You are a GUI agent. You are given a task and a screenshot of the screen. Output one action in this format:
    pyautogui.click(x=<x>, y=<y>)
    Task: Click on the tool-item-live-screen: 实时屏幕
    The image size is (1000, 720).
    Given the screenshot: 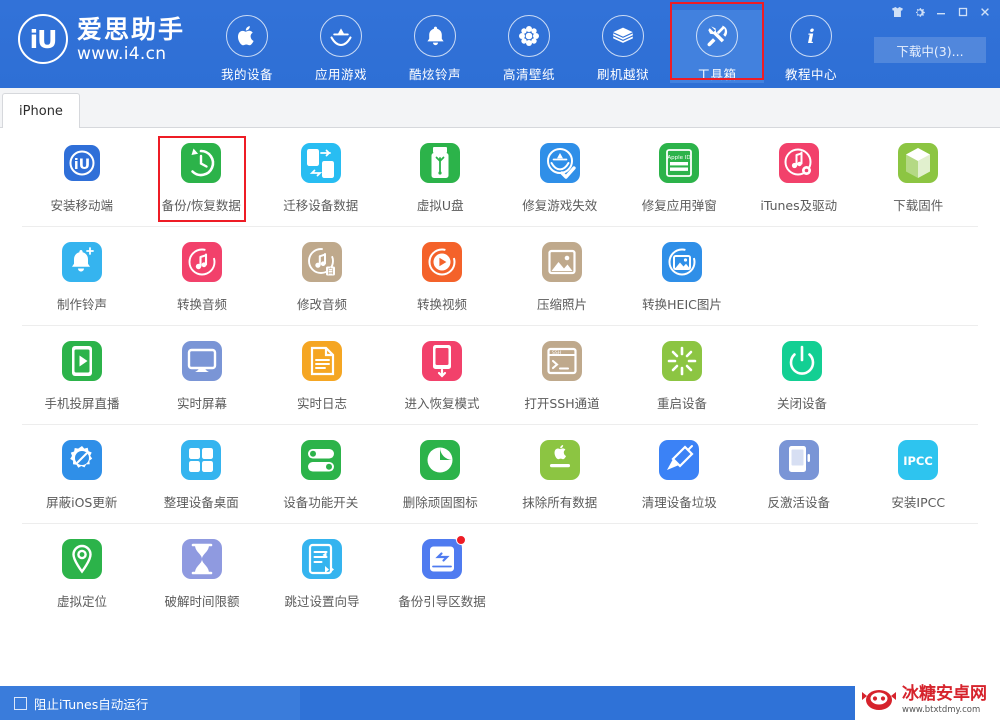 What is the action you would take?
    pyautogui.click(x=202, y=377)
    